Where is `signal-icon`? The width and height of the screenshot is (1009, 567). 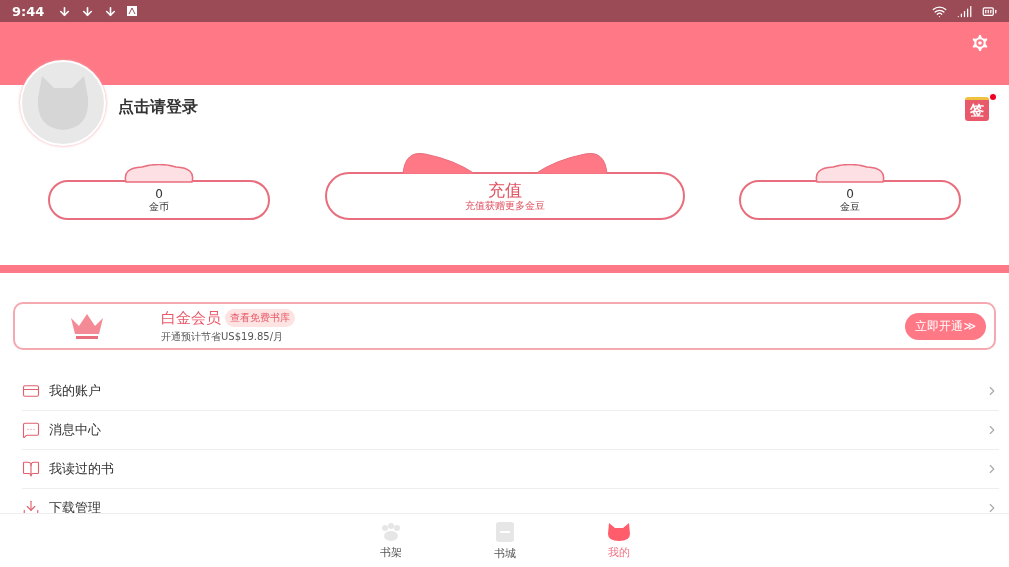 signal-icon is located at coordinates (964, 11).